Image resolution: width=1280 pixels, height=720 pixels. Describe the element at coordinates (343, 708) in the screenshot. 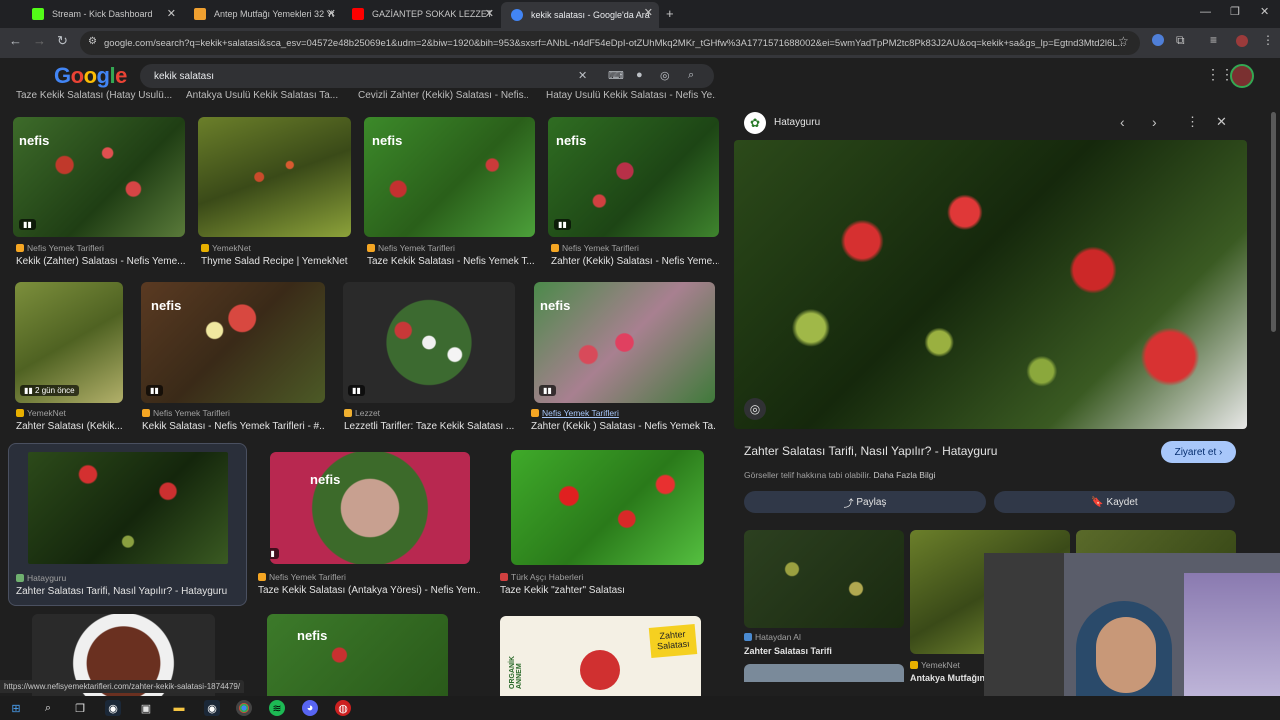

I see `obs-icon: ◍` at that location.